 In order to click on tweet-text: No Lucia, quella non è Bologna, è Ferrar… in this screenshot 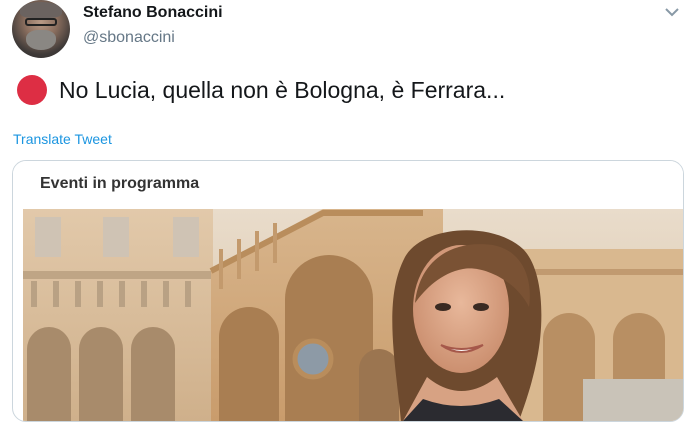, I will do `click(282, 89)`.